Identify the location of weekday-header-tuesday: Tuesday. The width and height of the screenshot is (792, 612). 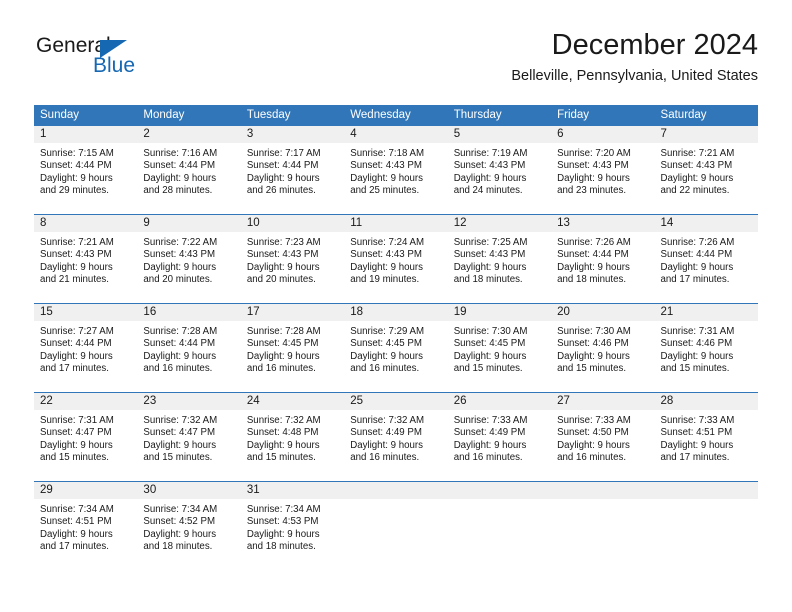
(292, 115).